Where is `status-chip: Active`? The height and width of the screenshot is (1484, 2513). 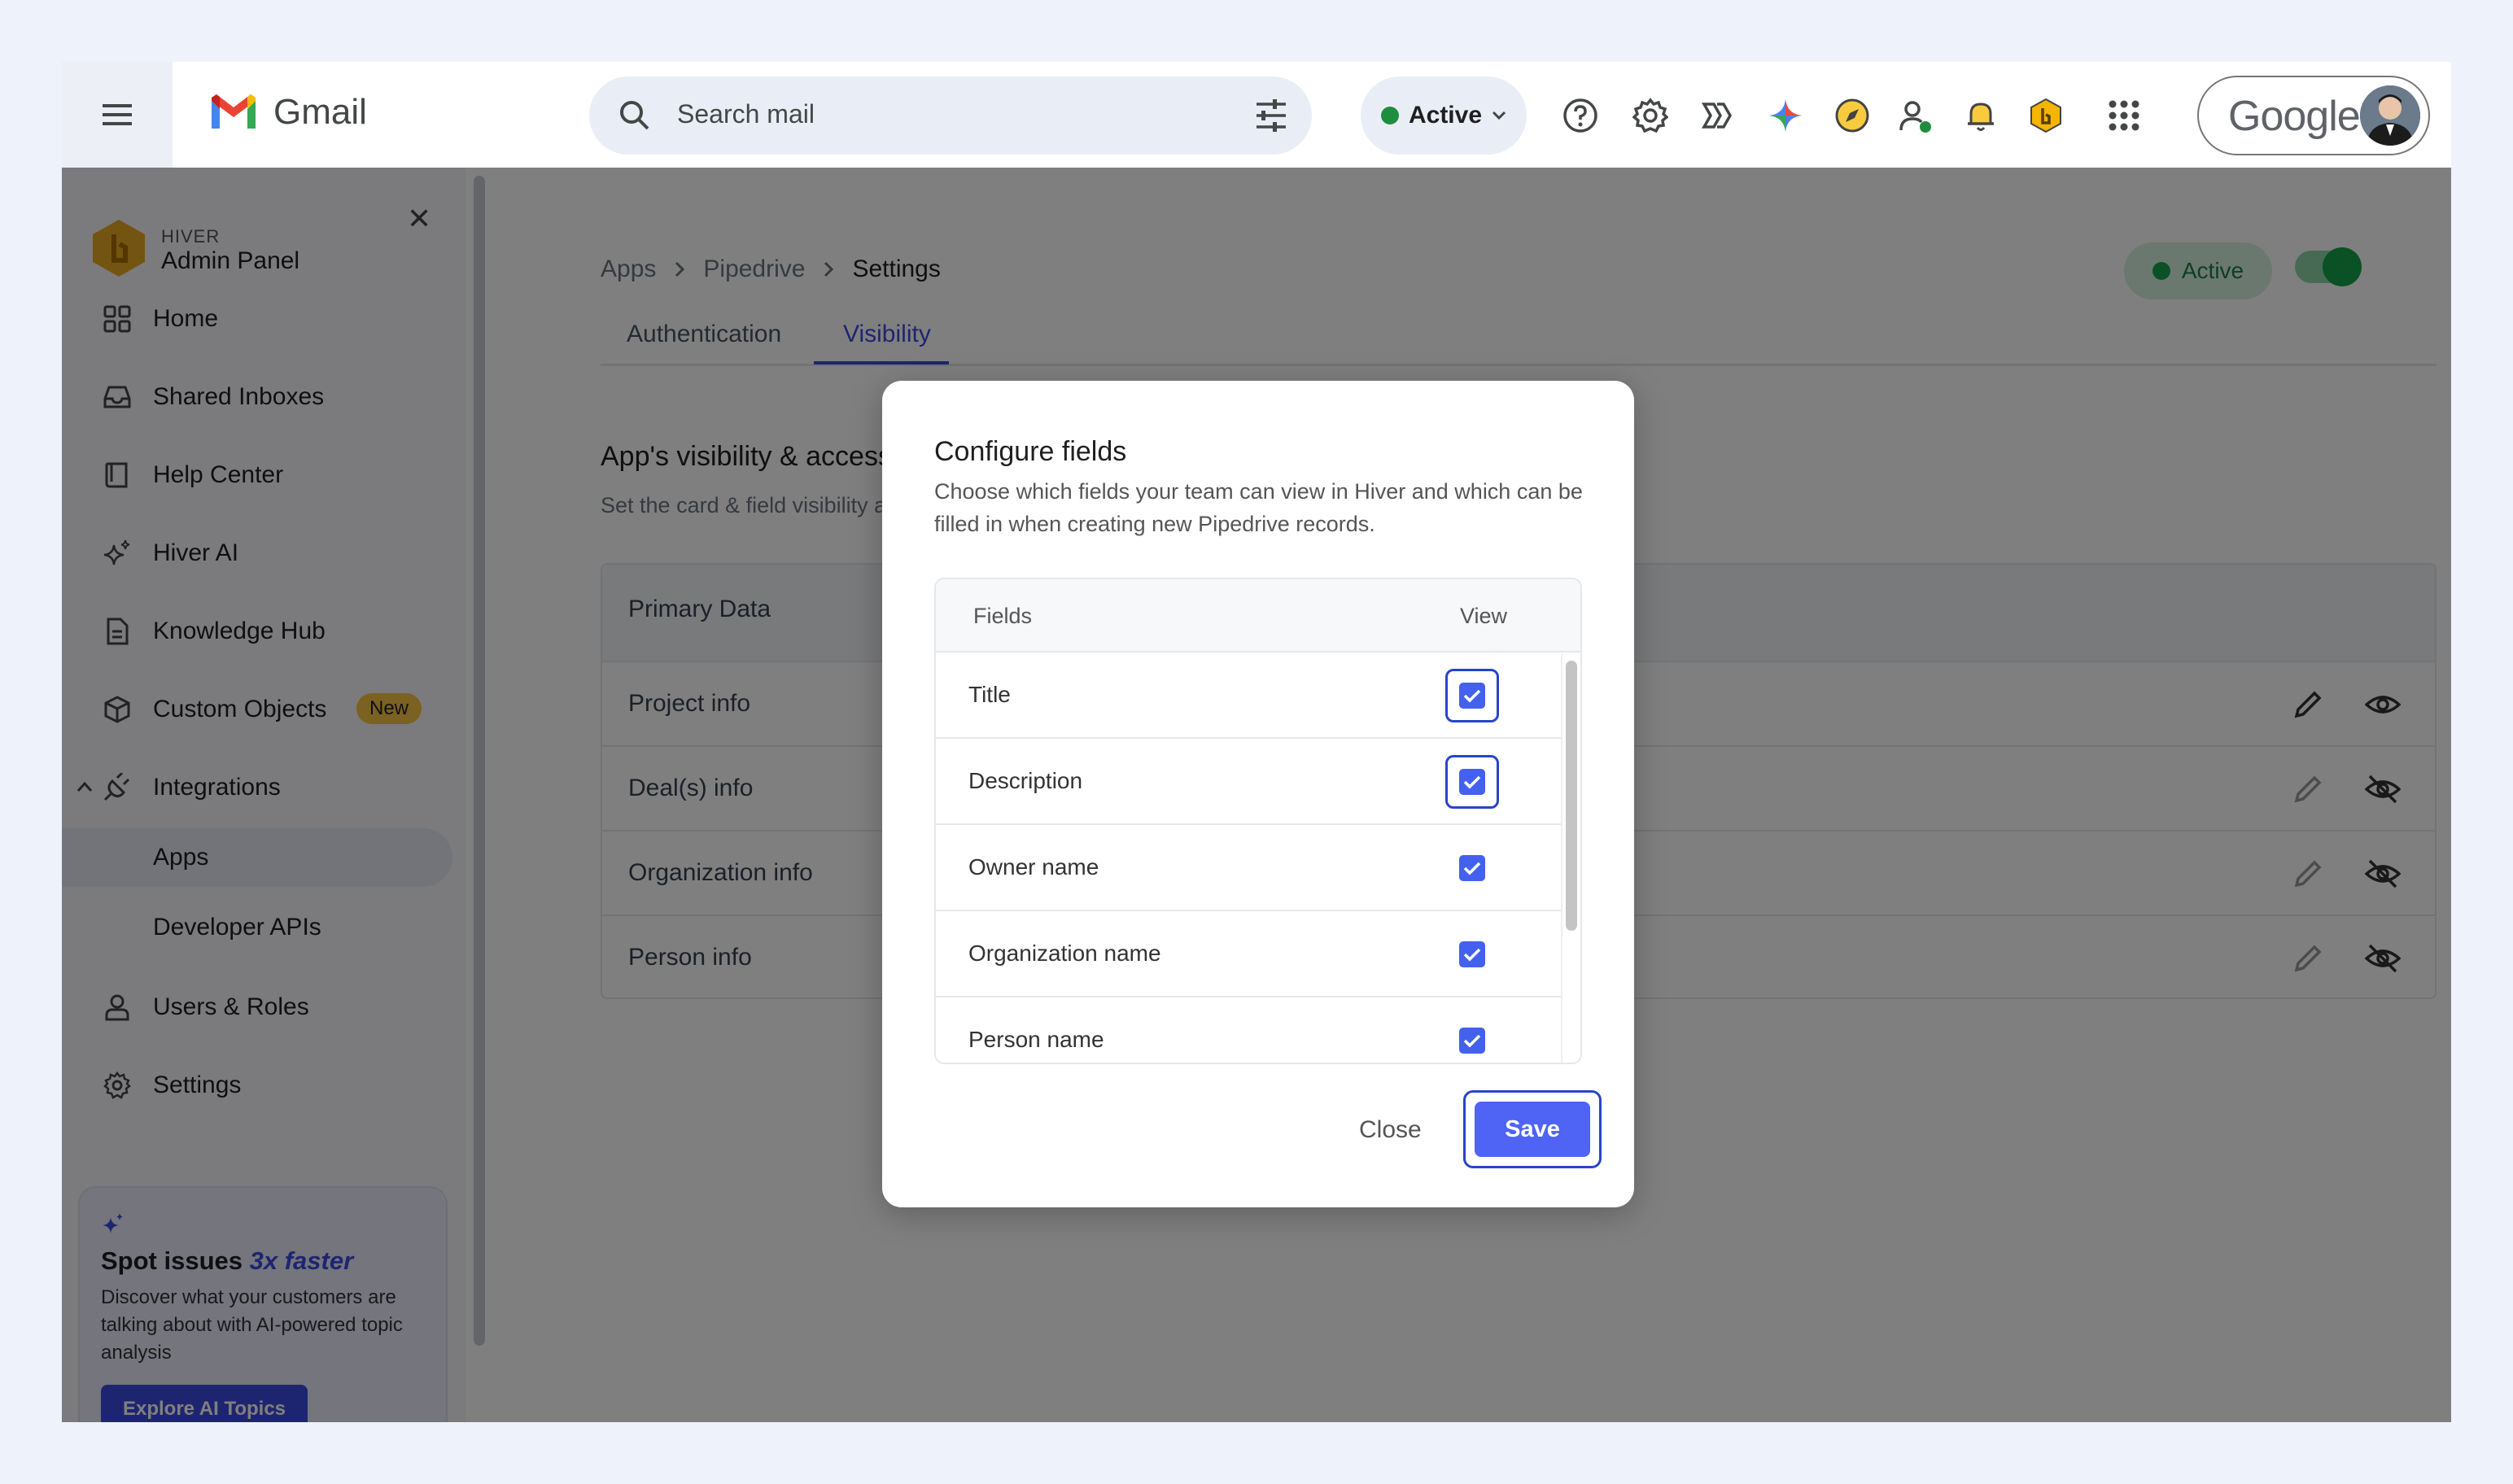
status-chip: Active is located at coordinates (1444, 116).